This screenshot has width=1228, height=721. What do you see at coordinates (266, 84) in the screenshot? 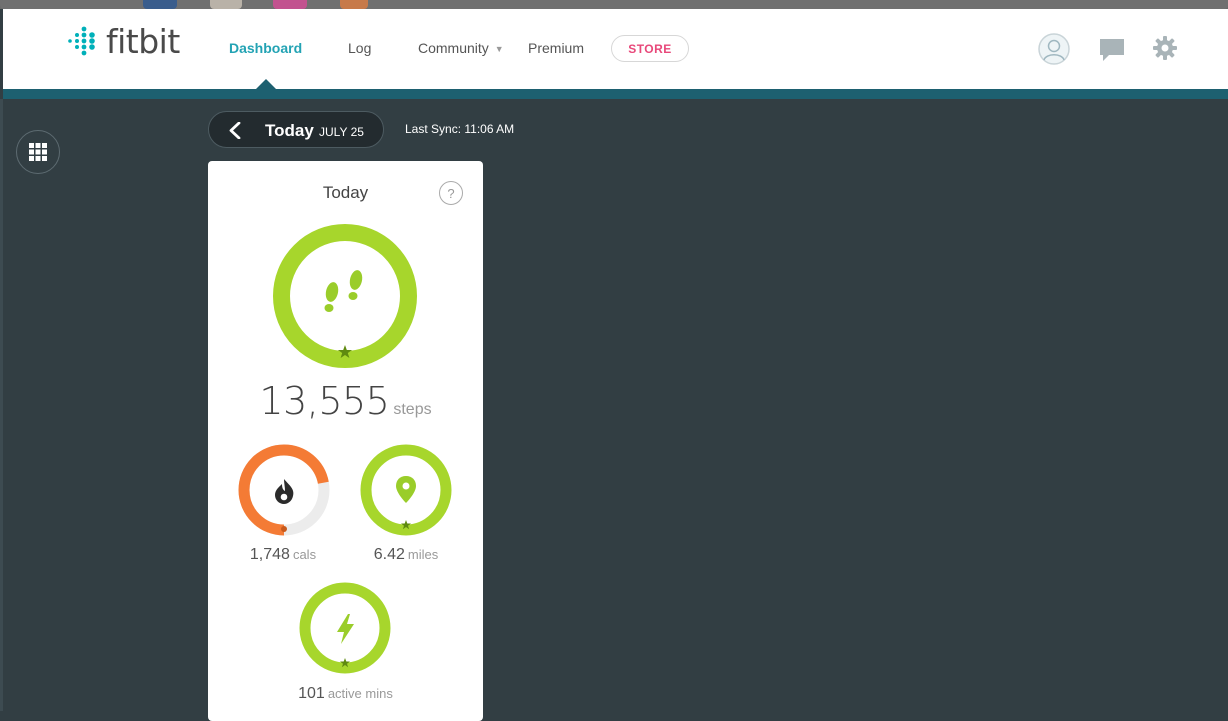
I see `active-nav-indicator` at bounding box center [266, 84].